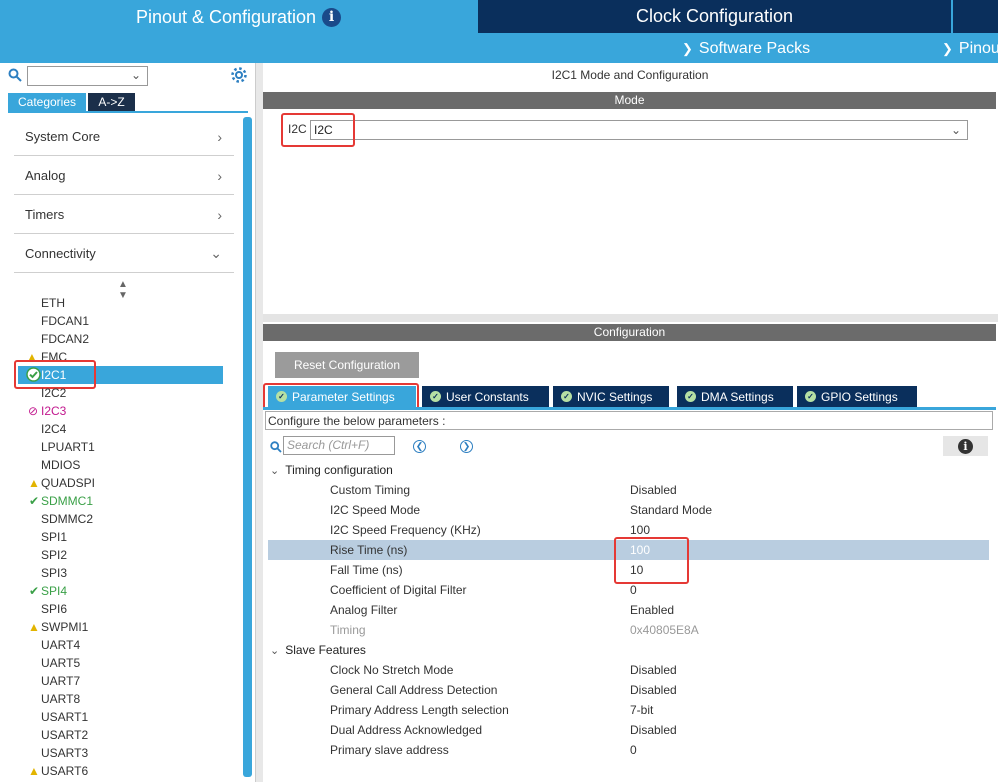 Image resolution: width=998 pixels, height=782 pixels. I want to click on category-timers: Timers ›, so click(124, 215).